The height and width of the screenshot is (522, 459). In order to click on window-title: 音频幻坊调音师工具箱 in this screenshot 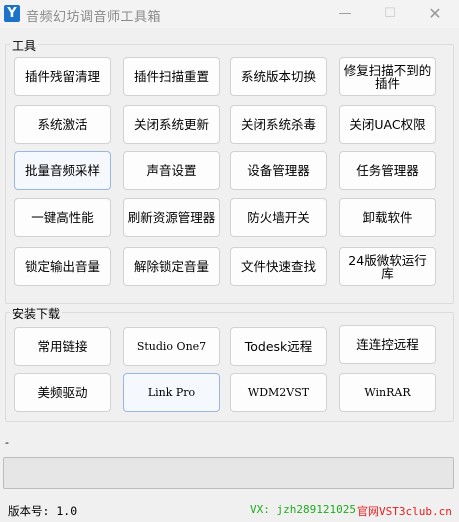, I will do `click(94, 17)`.